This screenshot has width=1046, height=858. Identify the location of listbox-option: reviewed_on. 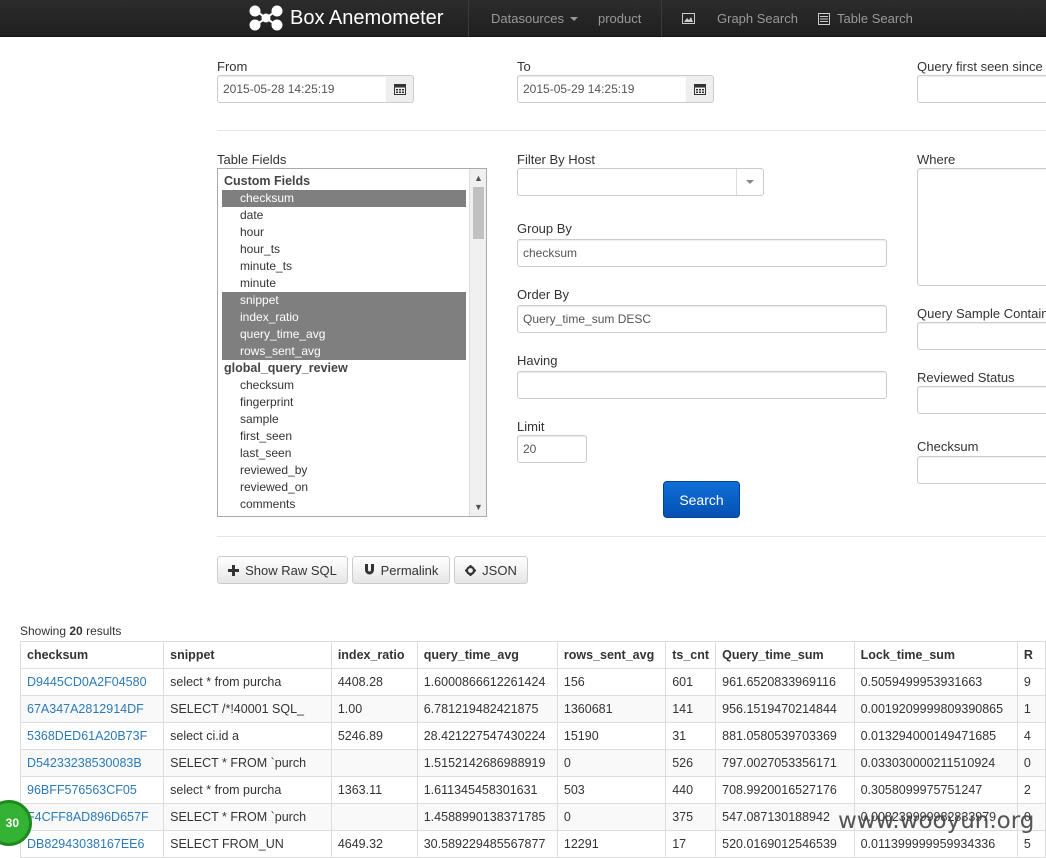
(344, 487).